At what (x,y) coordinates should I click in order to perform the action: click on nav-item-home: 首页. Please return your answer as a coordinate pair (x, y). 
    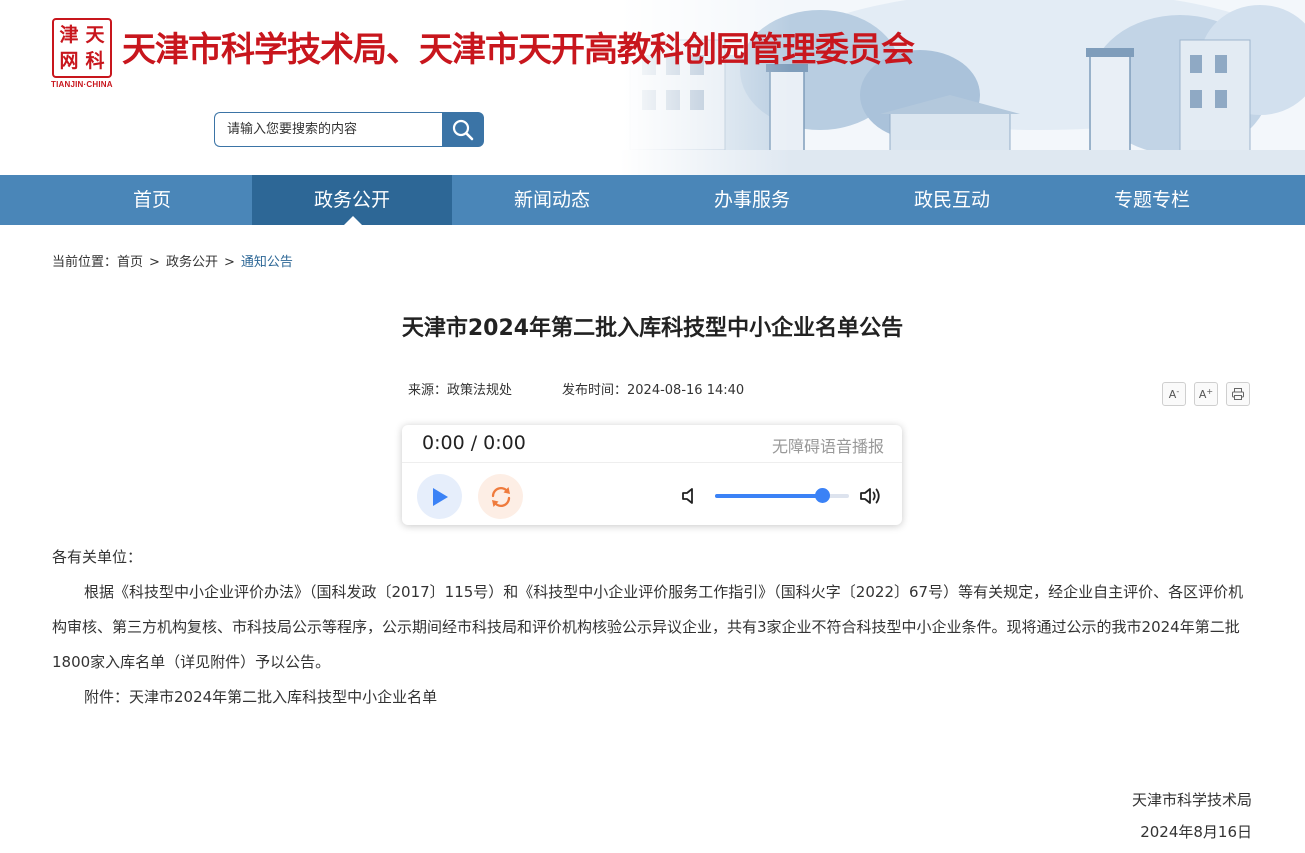
    Looking at the image, I should click on (152, 200).